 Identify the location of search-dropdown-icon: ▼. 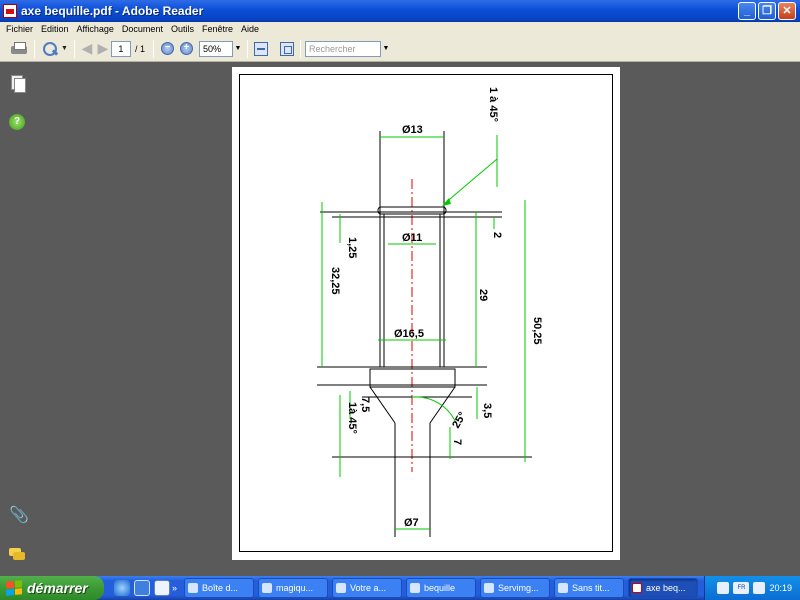
(386, 49).